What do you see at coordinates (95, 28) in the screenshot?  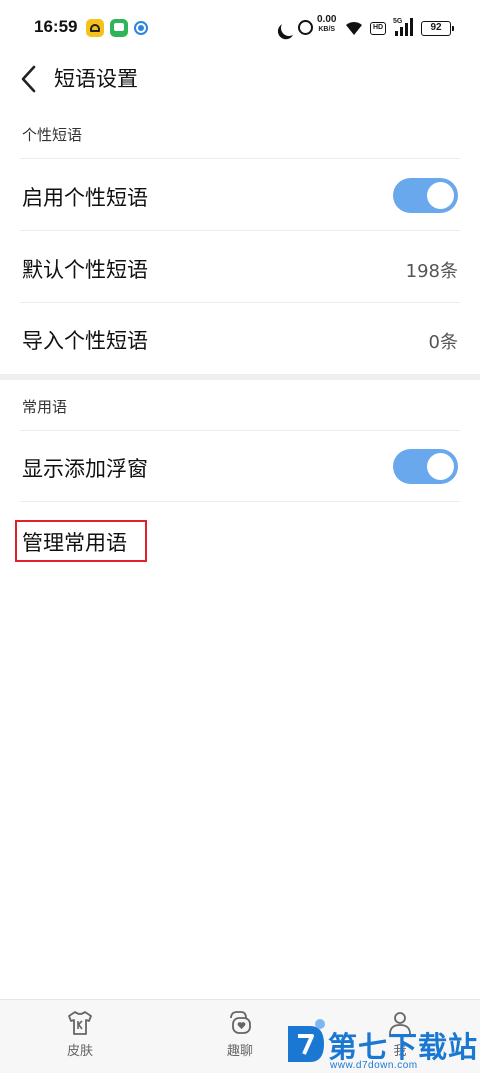 I see `app-notification-icon` at bounding box center [95, 28].